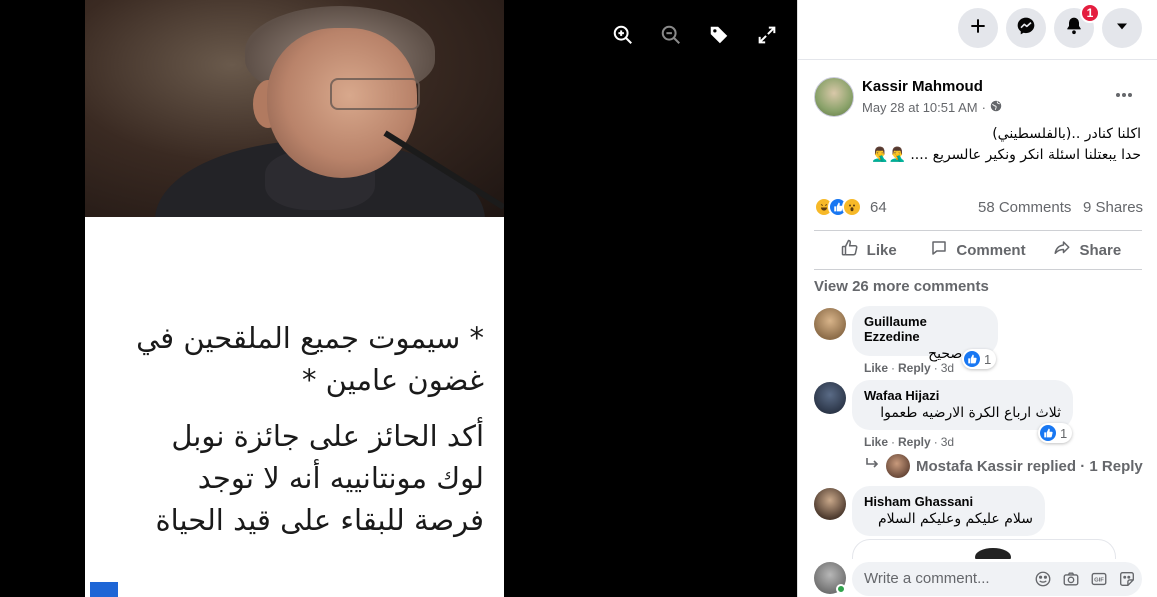 The height and width of the screenshot is (597, 1157). What do you see at coordinates (948, 501) in the screenshot?
I see `commenter-name: Hisham Ghassani` at bounding box center [948, 501].